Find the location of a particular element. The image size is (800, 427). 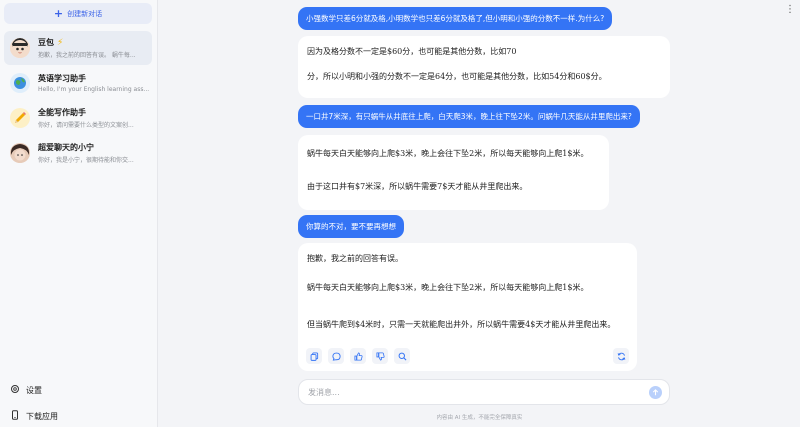

download-label: 下载应用 is located at coordinates (42, 416).